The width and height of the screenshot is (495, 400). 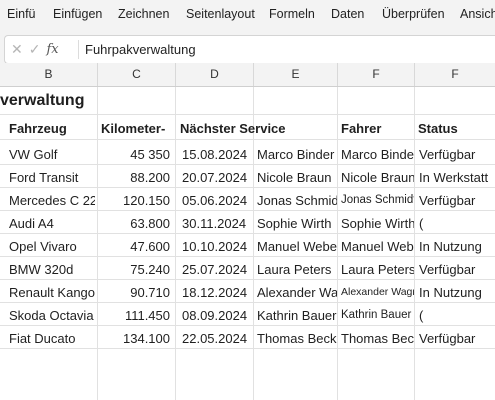 I want to click on cell-fahrer: Manuel Weber, so click(x=377, y=246).